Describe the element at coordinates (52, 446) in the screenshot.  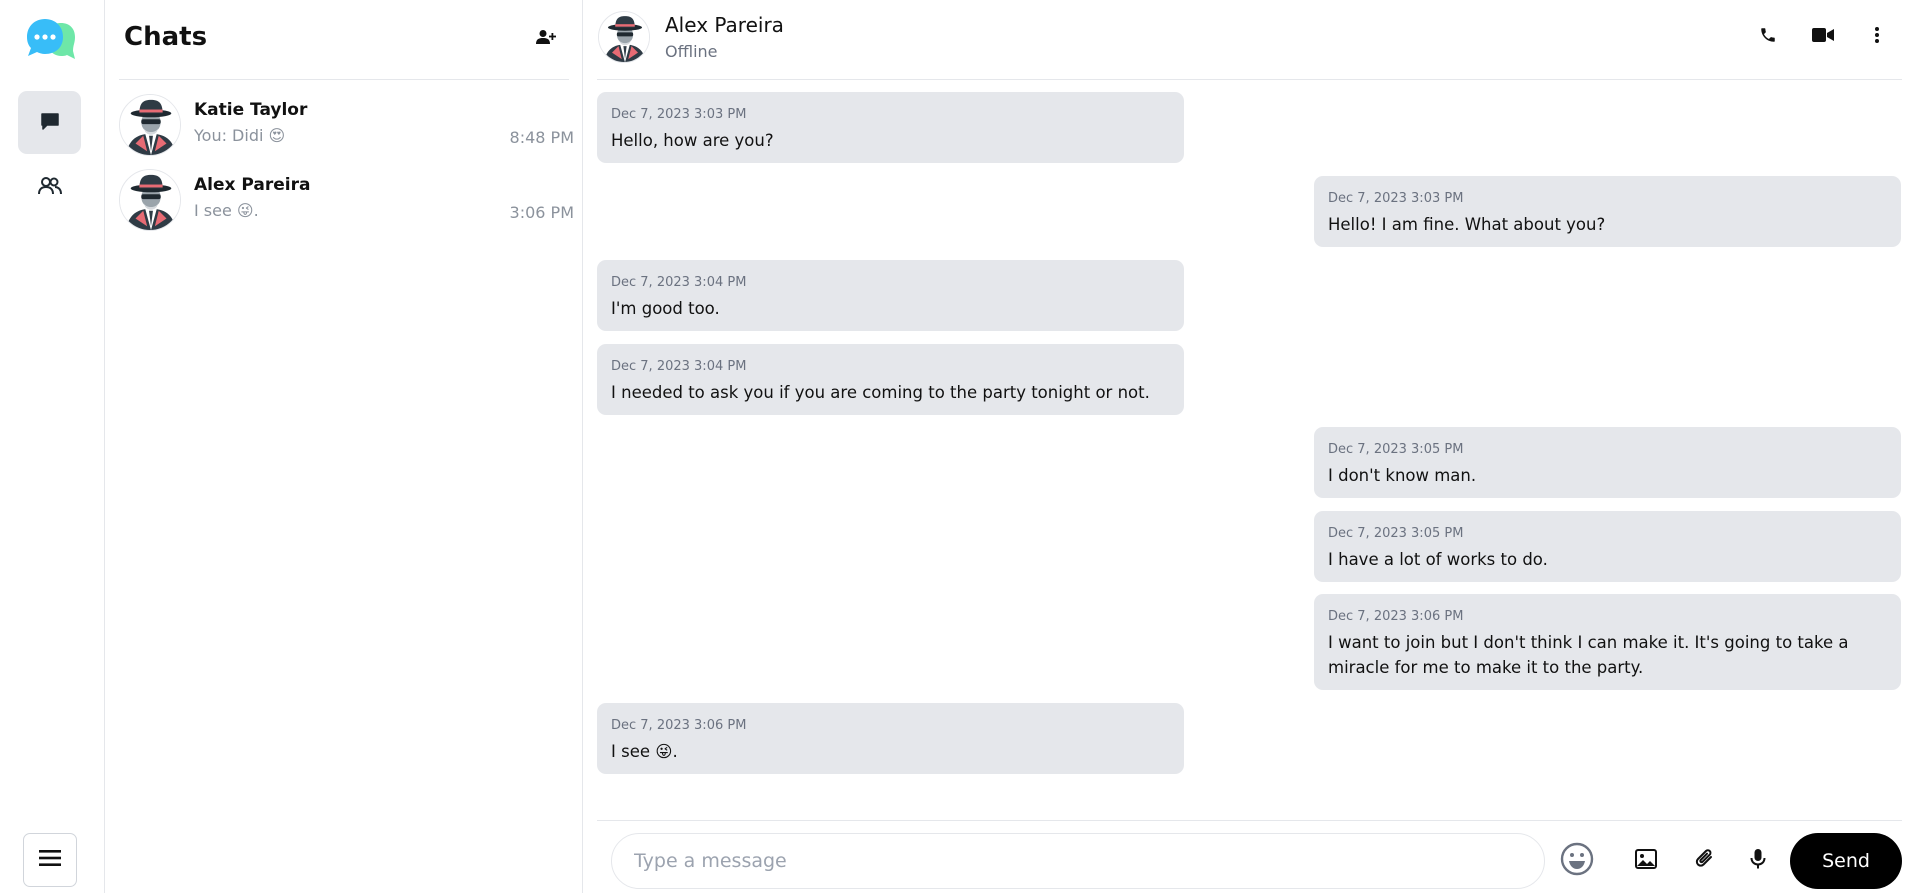
I see `left-rail` at that location.